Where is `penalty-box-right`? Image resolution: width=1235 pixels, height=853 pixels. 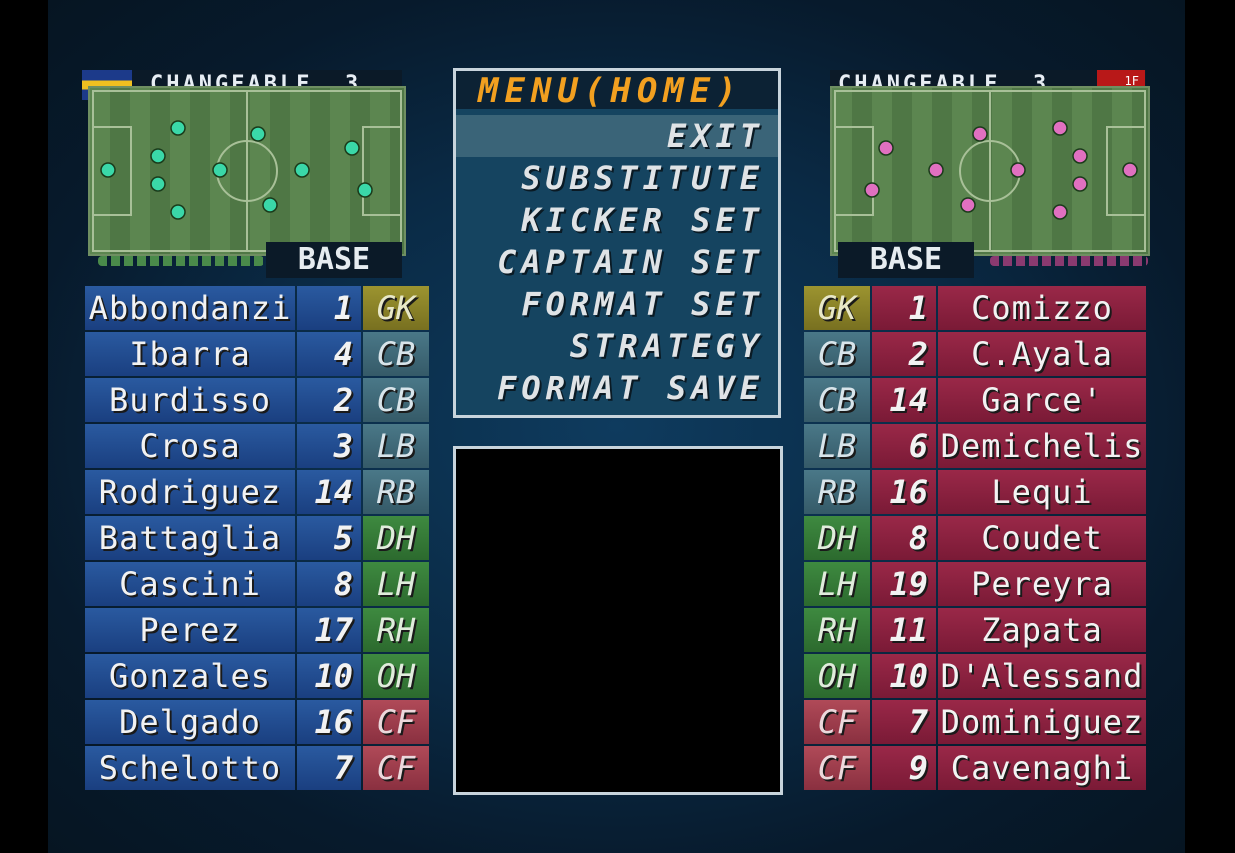
penalty-box-right is located at coordinates (382, 171).